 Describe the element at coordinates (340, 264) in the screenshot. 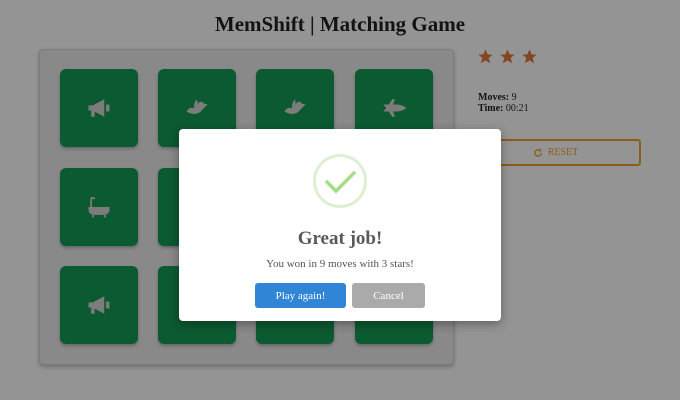

I see `dialog-message: You won in 9 moves with 3 stars!` at that location.